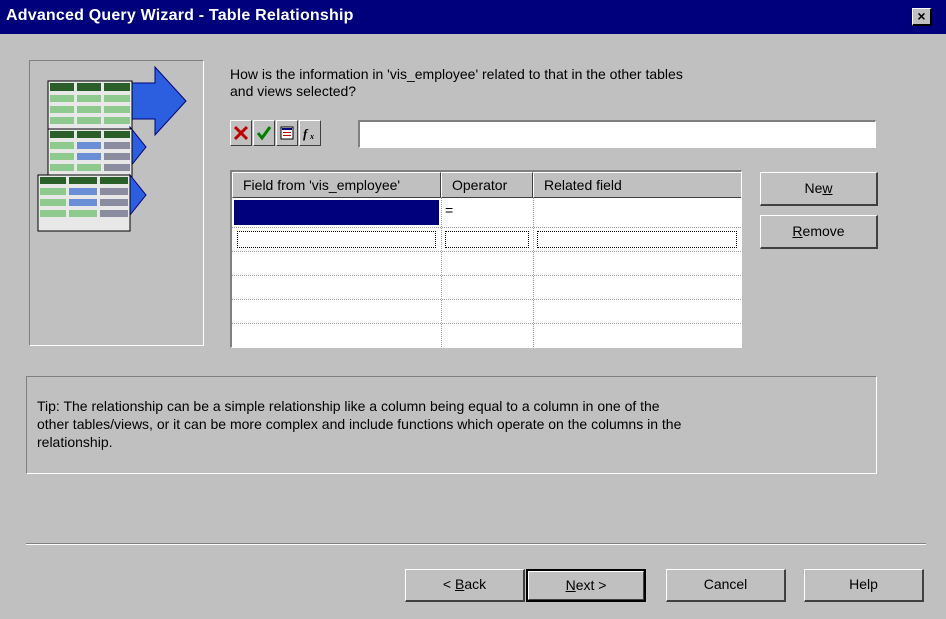 This screenshot has height=619, width=946. I want to click on new-row-operator-cell, so click(487, 239).